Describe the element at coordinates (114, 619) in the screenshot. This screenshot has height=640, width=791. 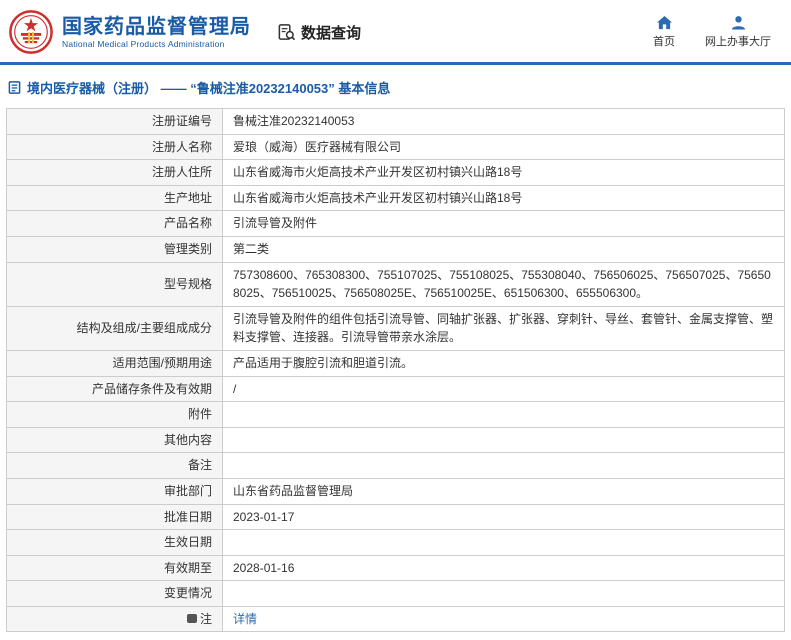
I see `row-label: 注` at that location.